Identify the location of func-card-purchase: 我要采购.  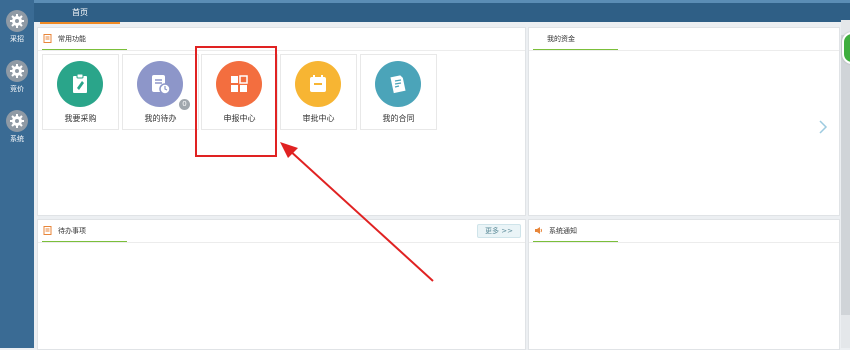
(80, 92).